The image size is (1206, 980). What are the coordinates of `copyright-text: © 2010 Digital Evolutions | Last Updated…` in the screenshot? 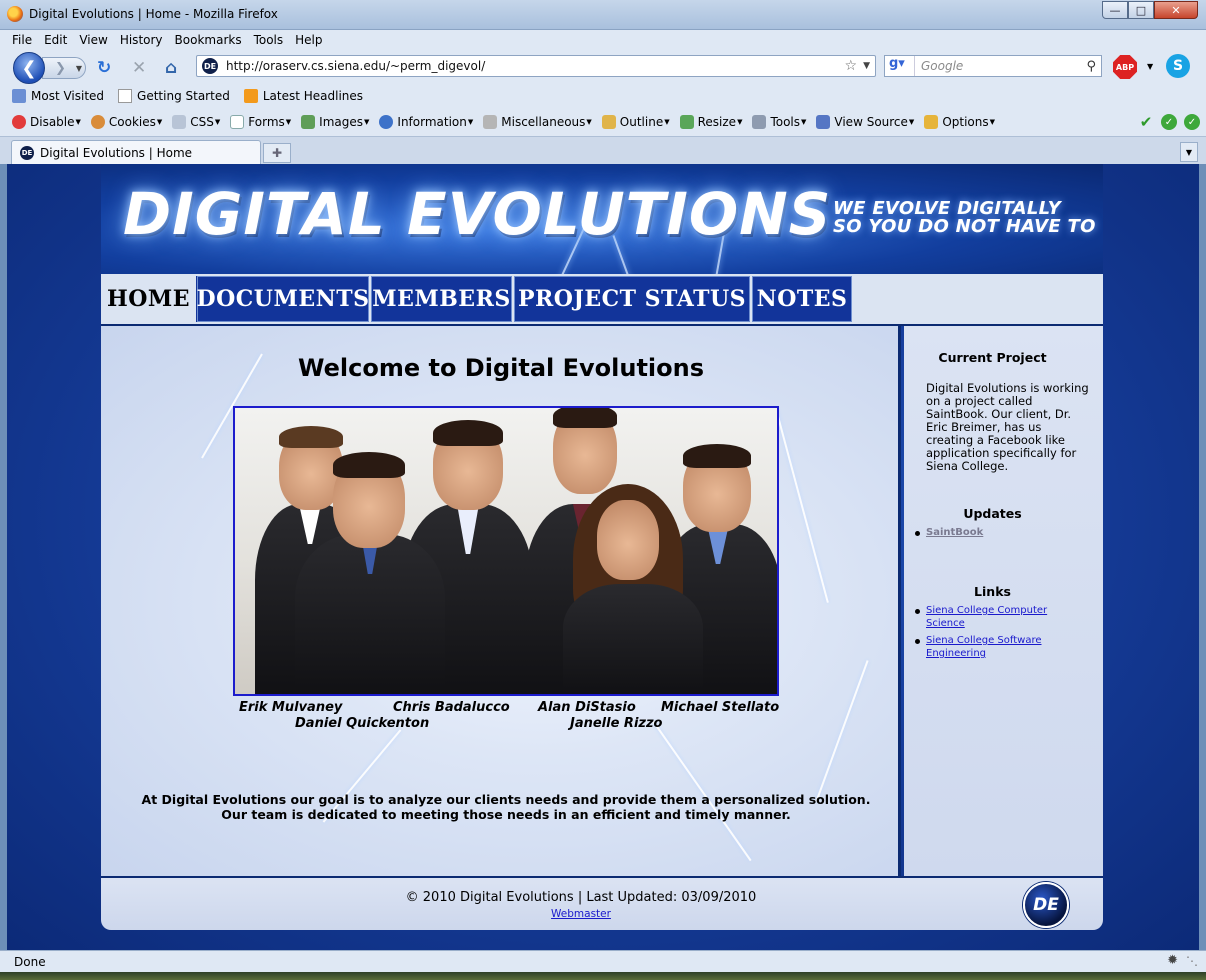 It's located at (581, 897).